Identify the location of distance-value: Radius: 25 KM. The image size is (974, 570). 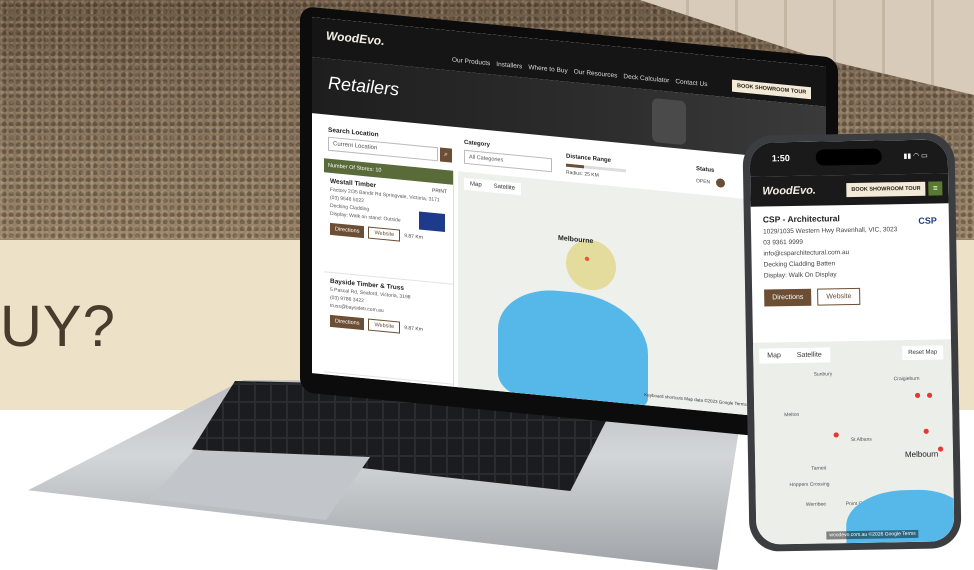
(582, 174).